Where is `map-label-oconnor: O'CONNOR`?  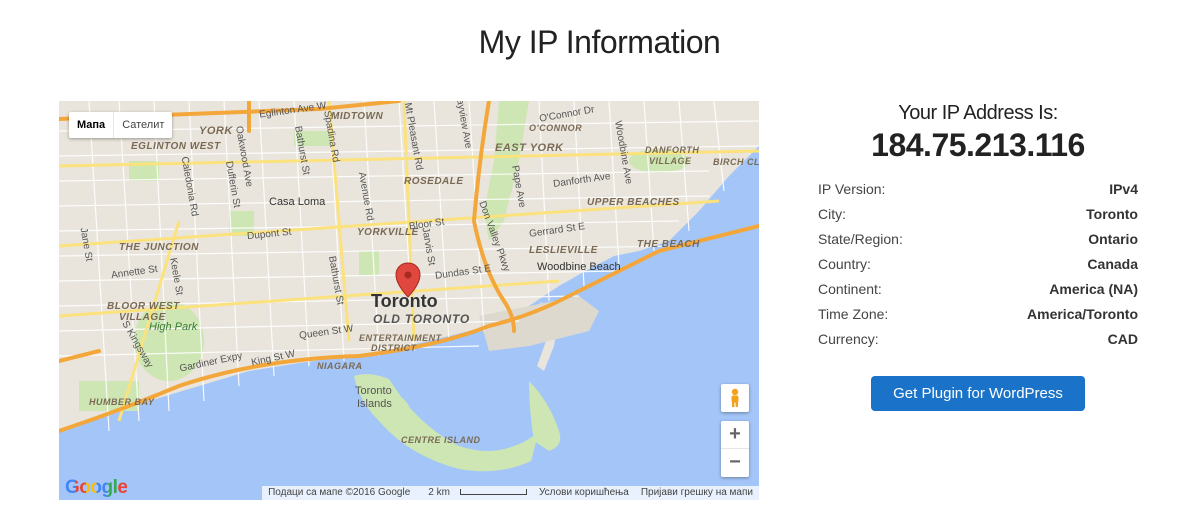
map-label-oconnor: O'CONNOR is located at coordinates (556, 128).